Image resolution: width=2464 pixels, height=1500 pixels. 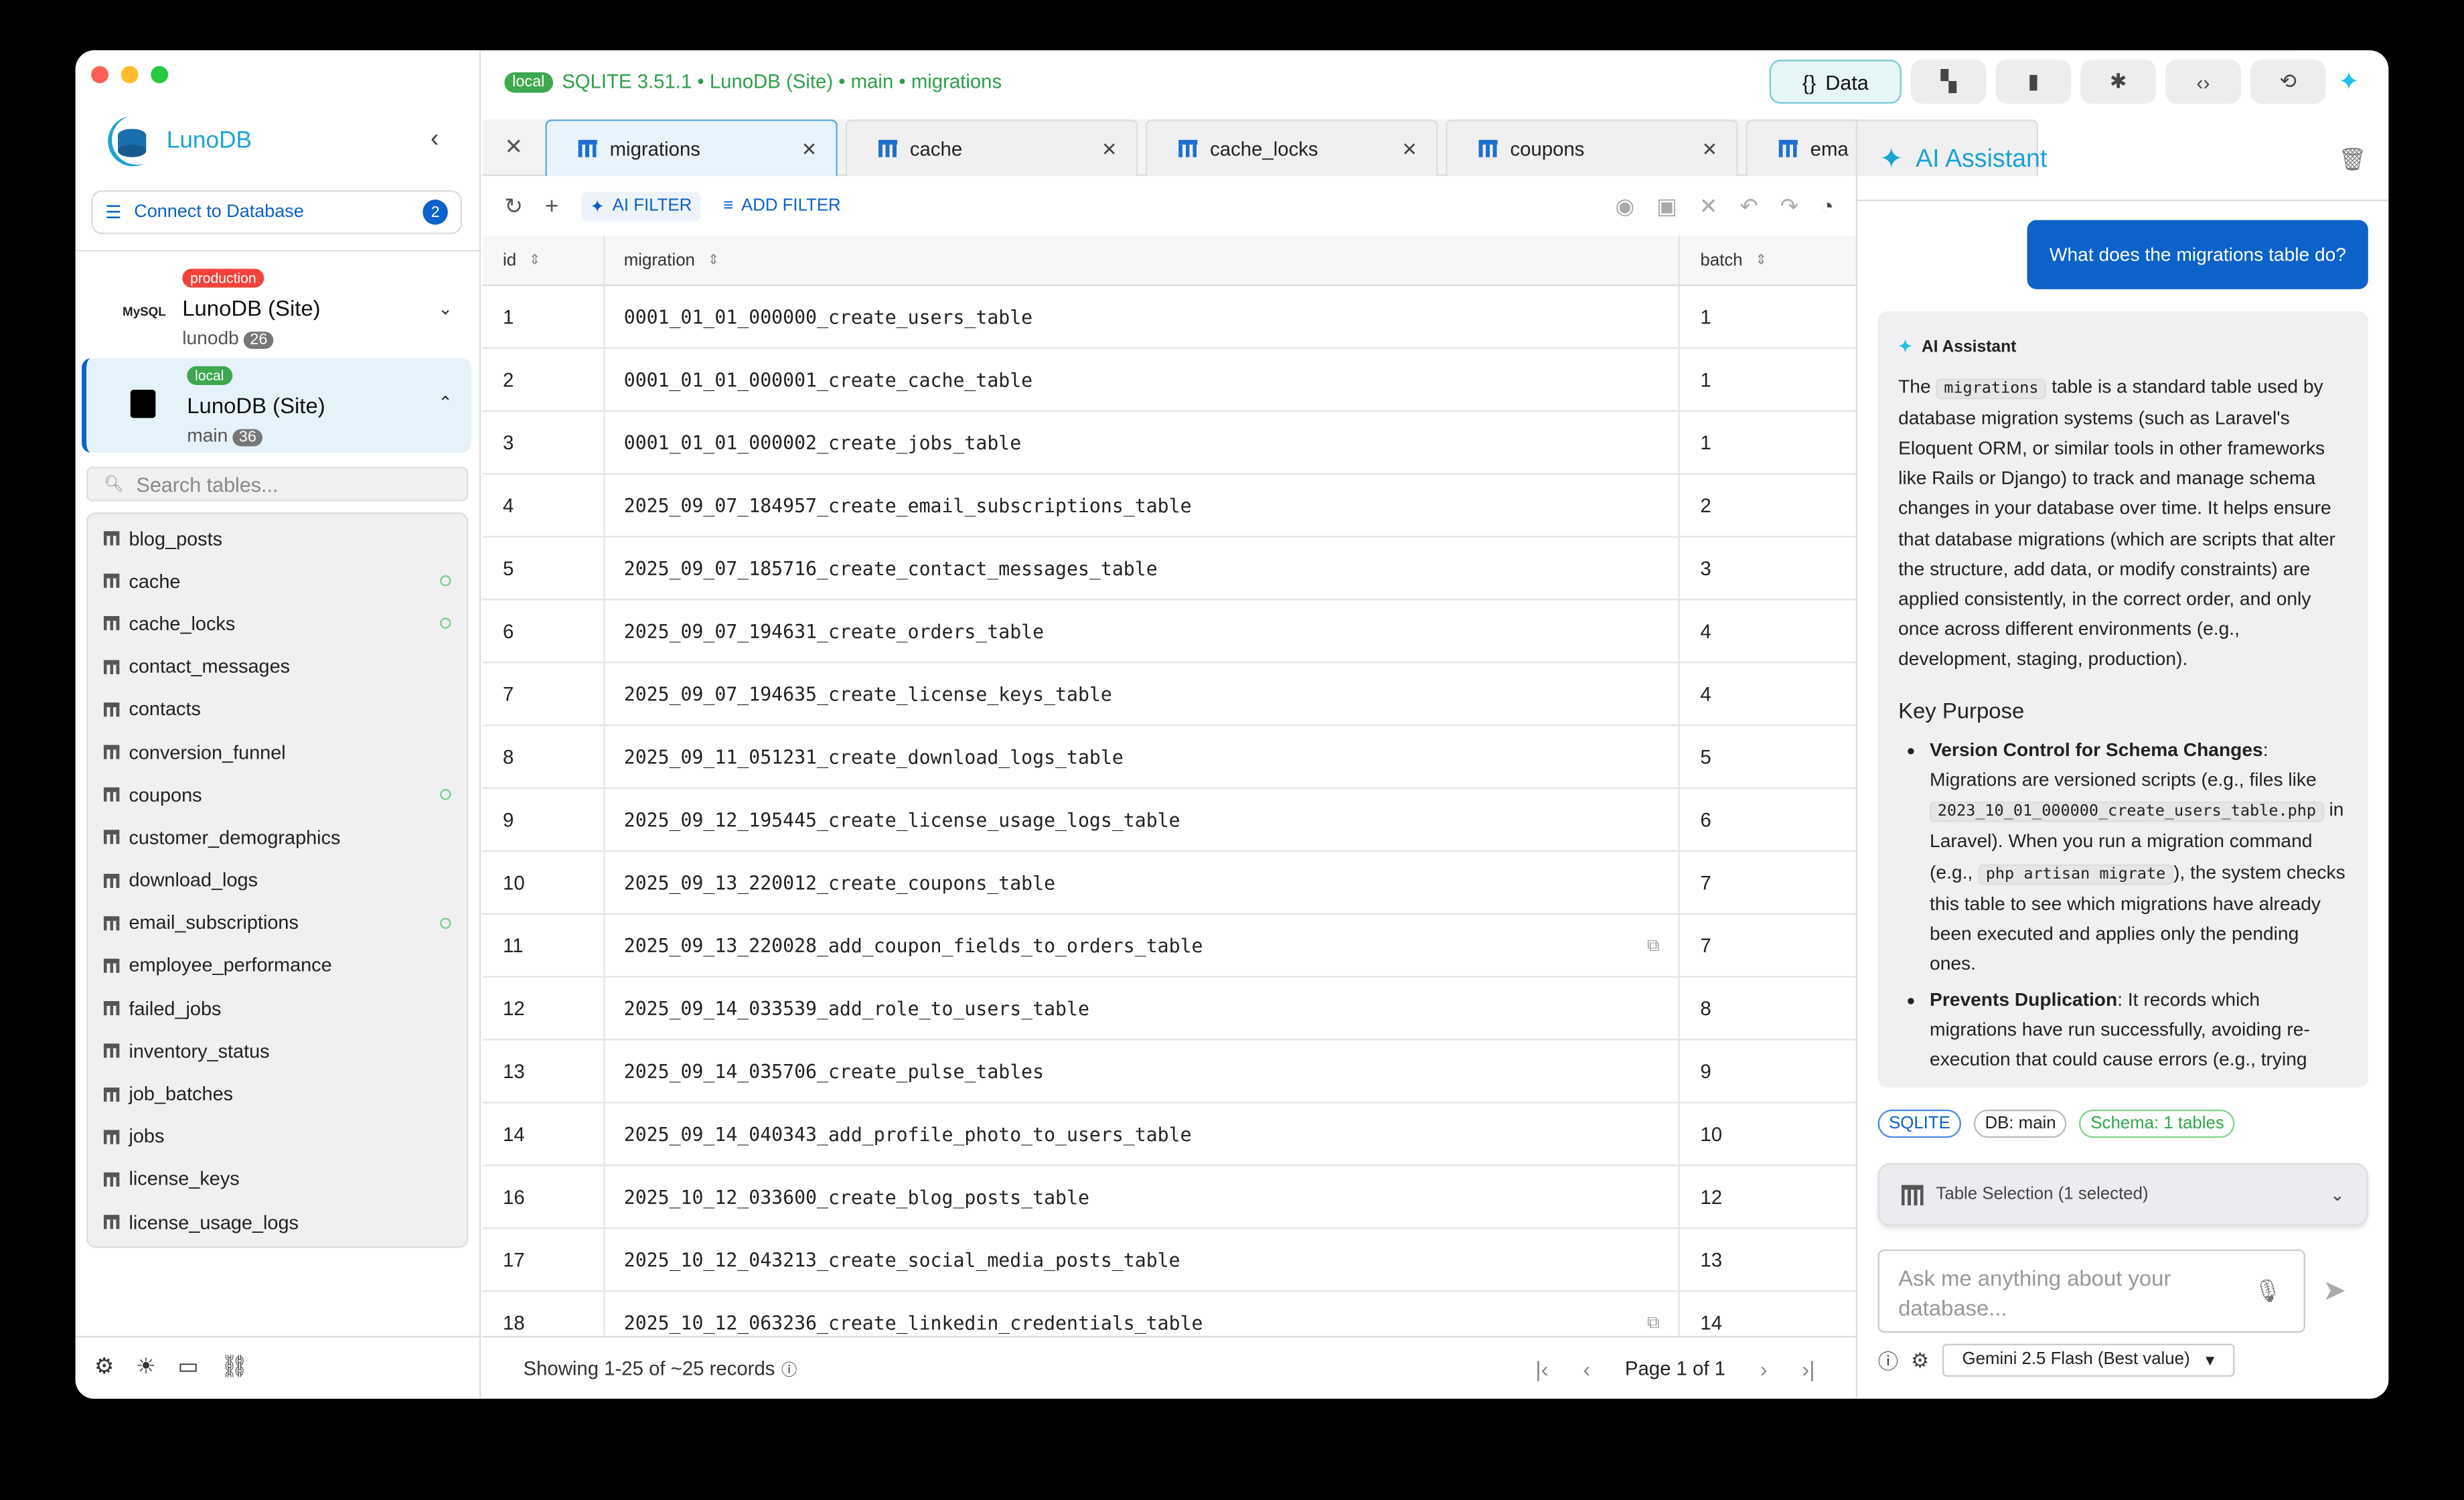 What do you see at coordinates (1768, 819) in the screenshot?
I see `cell-batch: 6` at bounding box center [1768, 819].